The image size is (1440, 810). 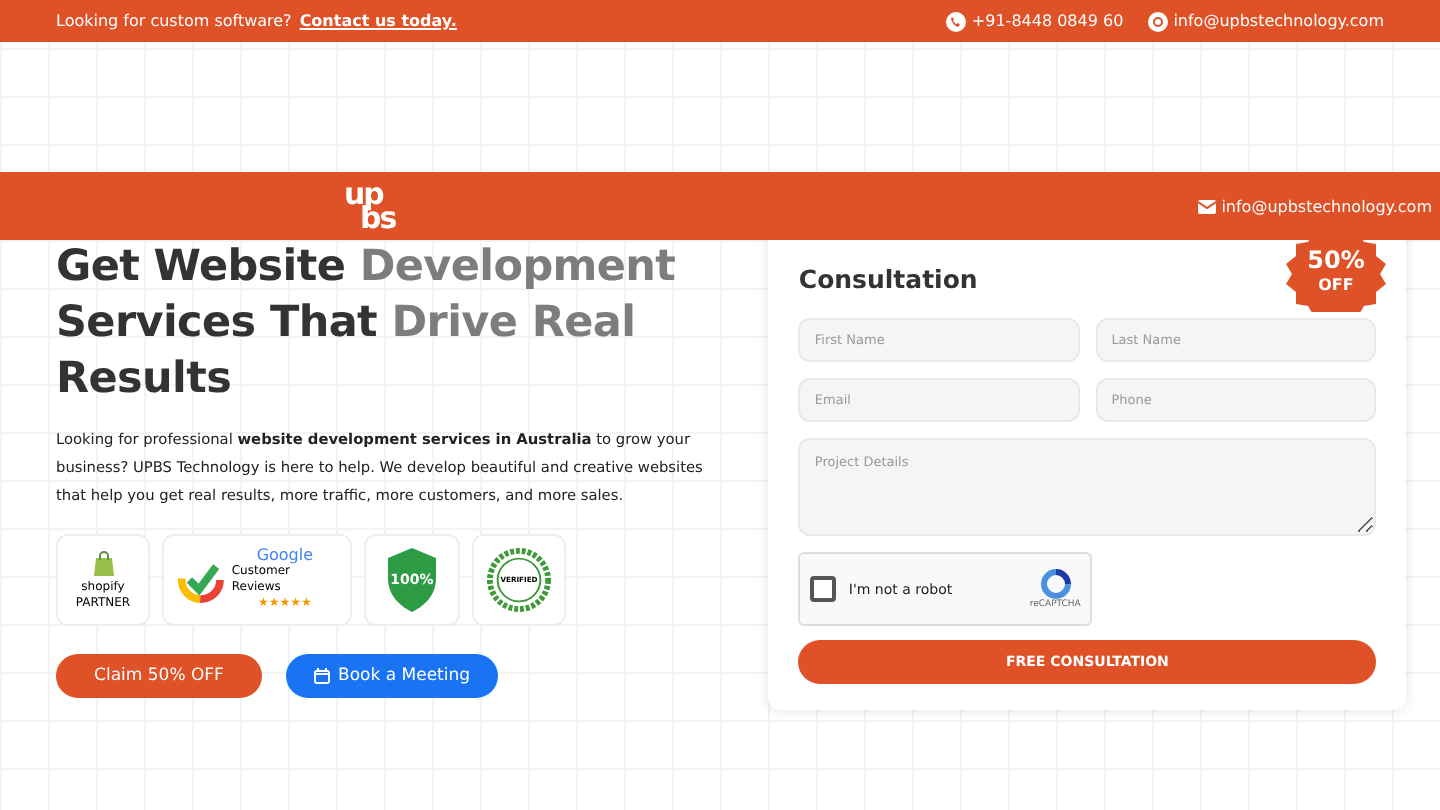 I want to click on contact-link: Contact us today., so click(x=378, y=21).